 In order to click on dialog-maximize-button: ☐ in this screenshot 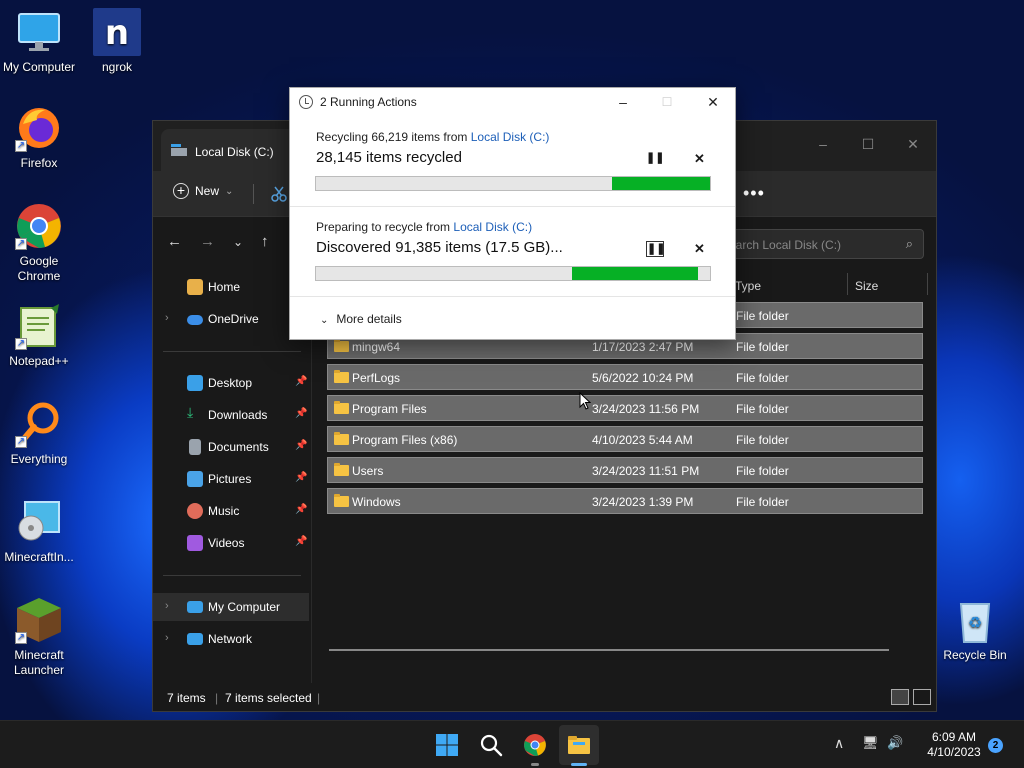, I will do `click(667, 102)`.